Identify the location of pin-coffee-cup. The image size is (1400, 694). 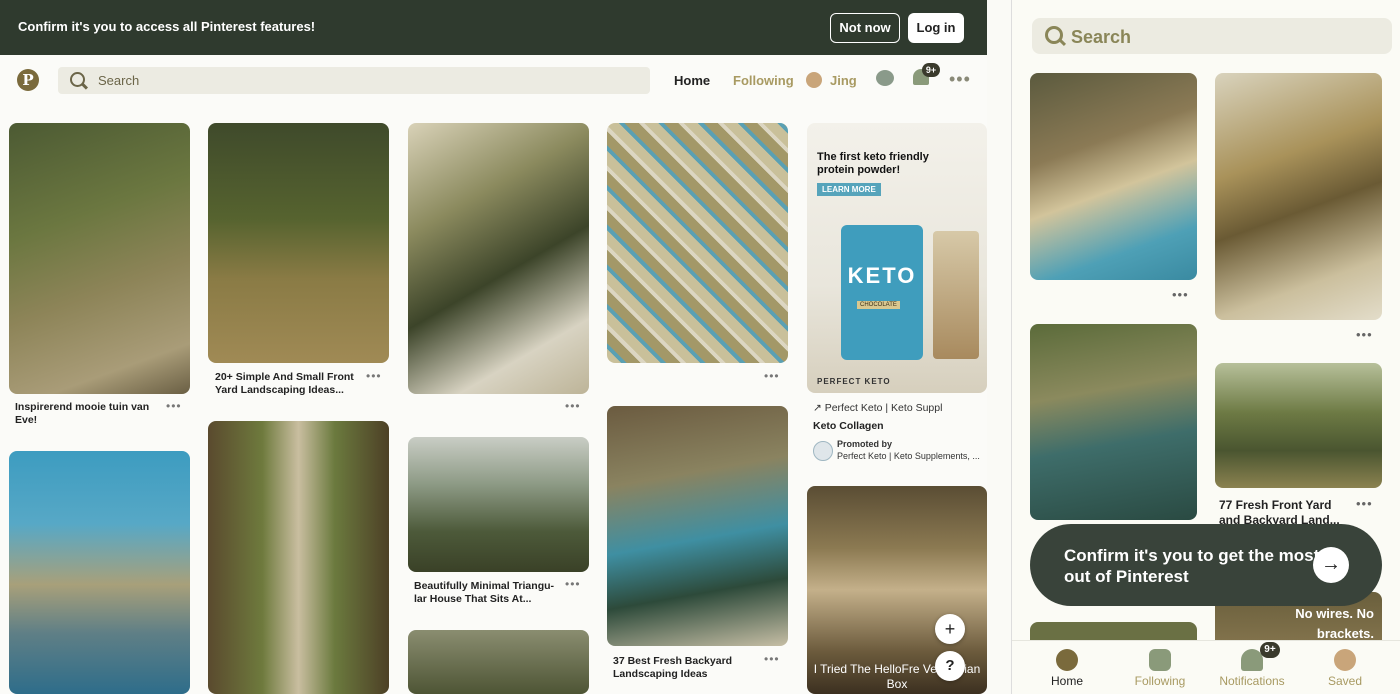
(1298, 196).